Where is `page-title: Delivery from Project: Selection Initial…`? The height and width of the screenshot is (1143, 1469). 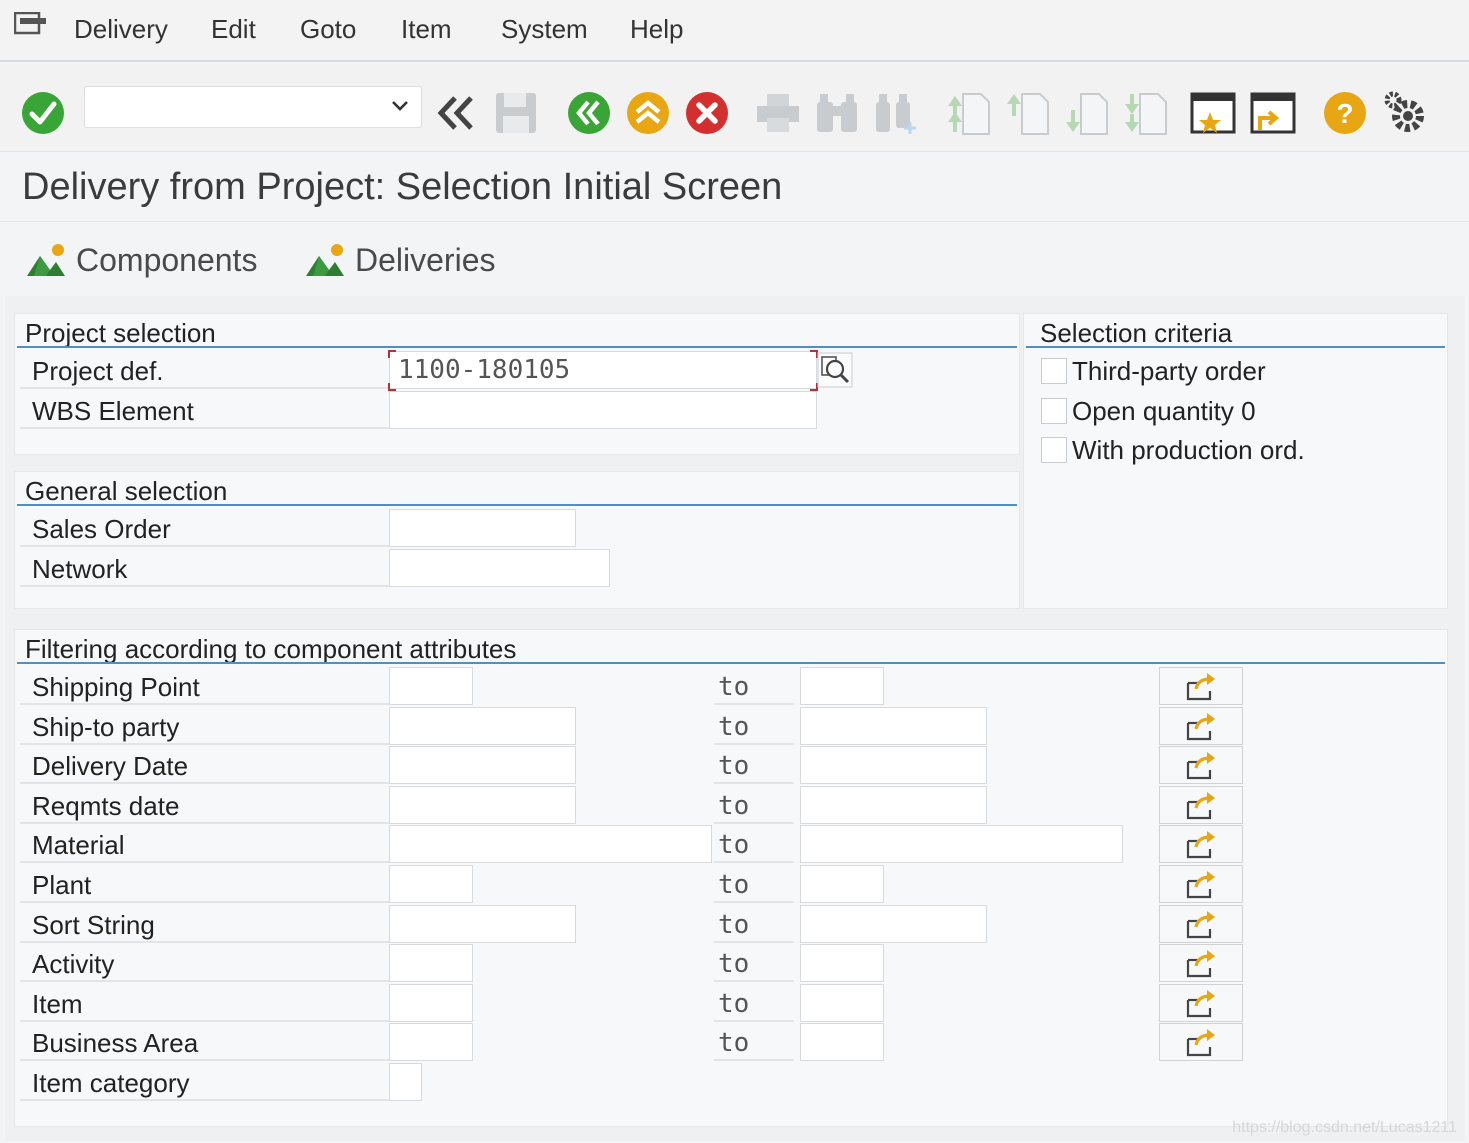 page-title: Delivery from Project: Selection Initial… is located at coordinates (402, 187).